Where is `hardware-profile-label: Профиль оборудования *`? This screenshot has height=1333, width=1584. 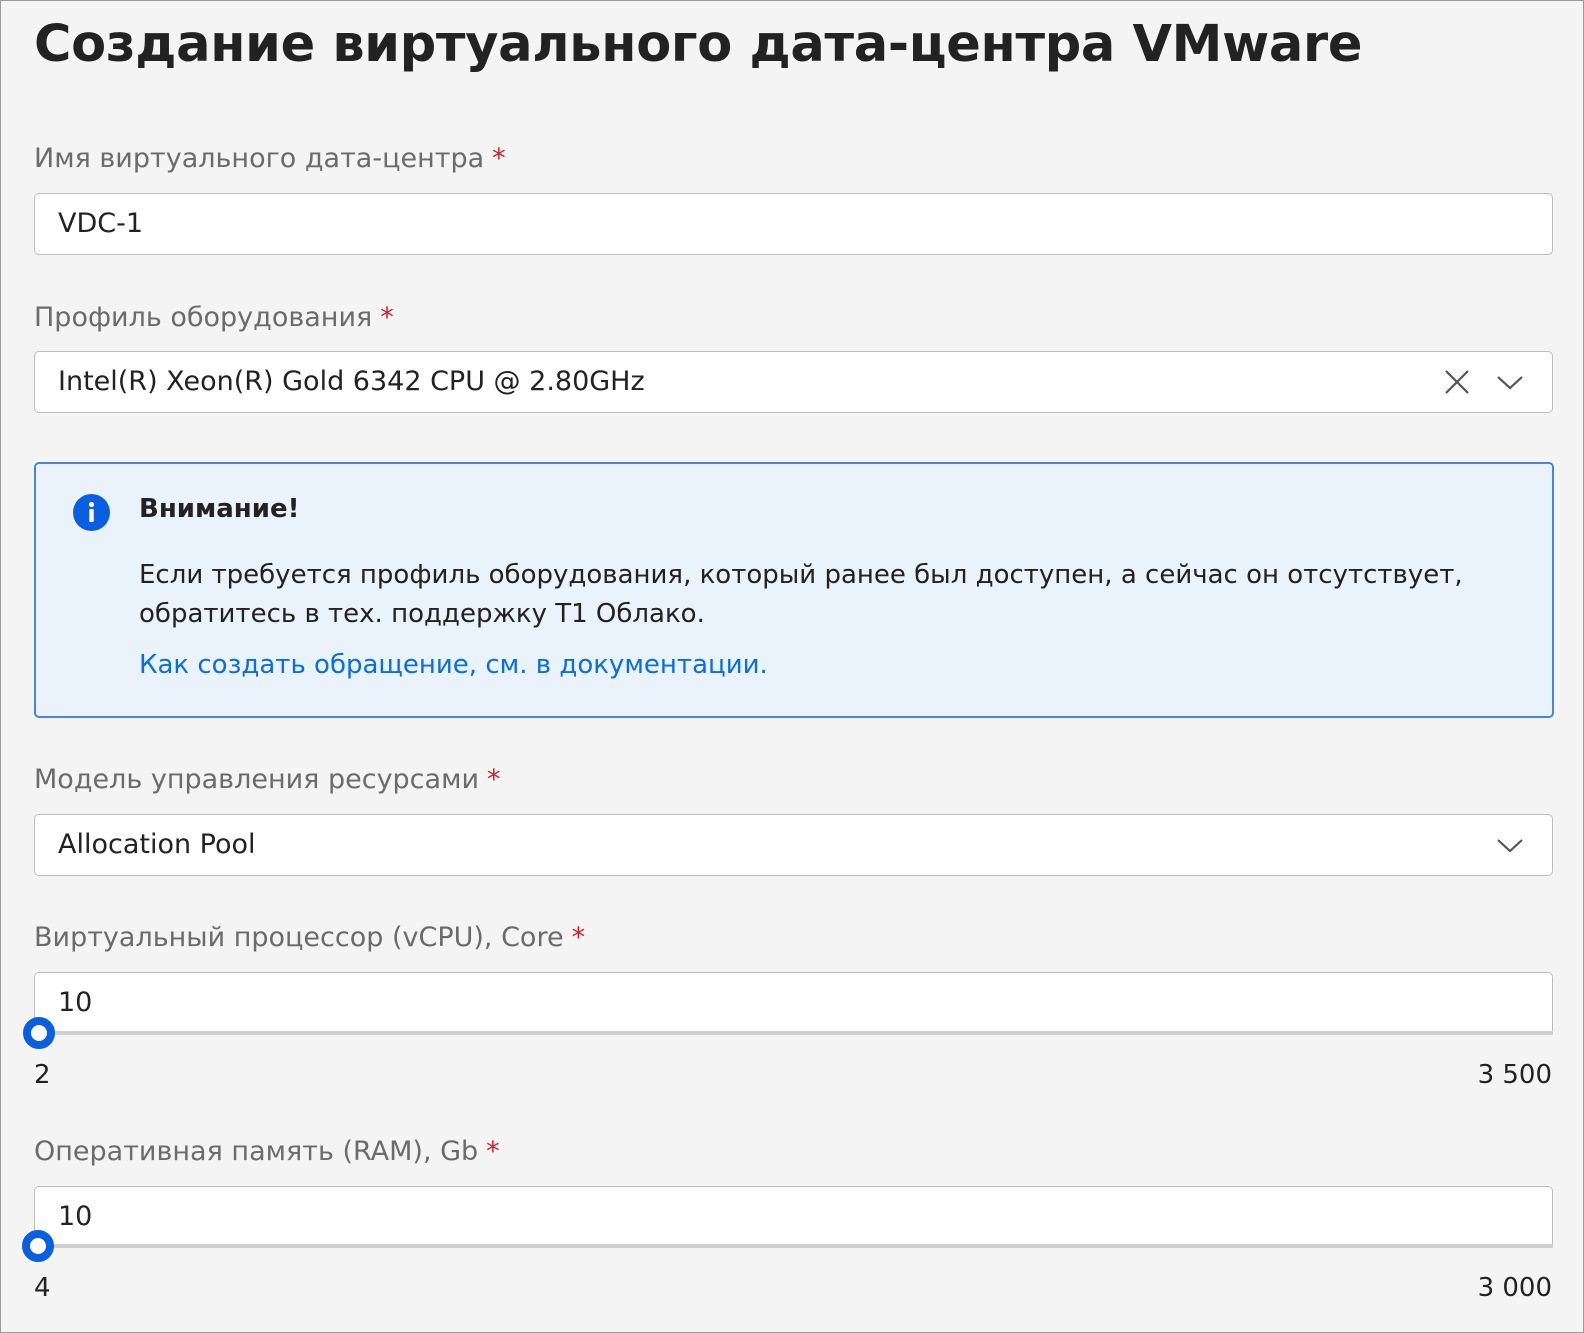 hardware-profile-label: Профиль оборудования * is located at coordinates (214, 317).